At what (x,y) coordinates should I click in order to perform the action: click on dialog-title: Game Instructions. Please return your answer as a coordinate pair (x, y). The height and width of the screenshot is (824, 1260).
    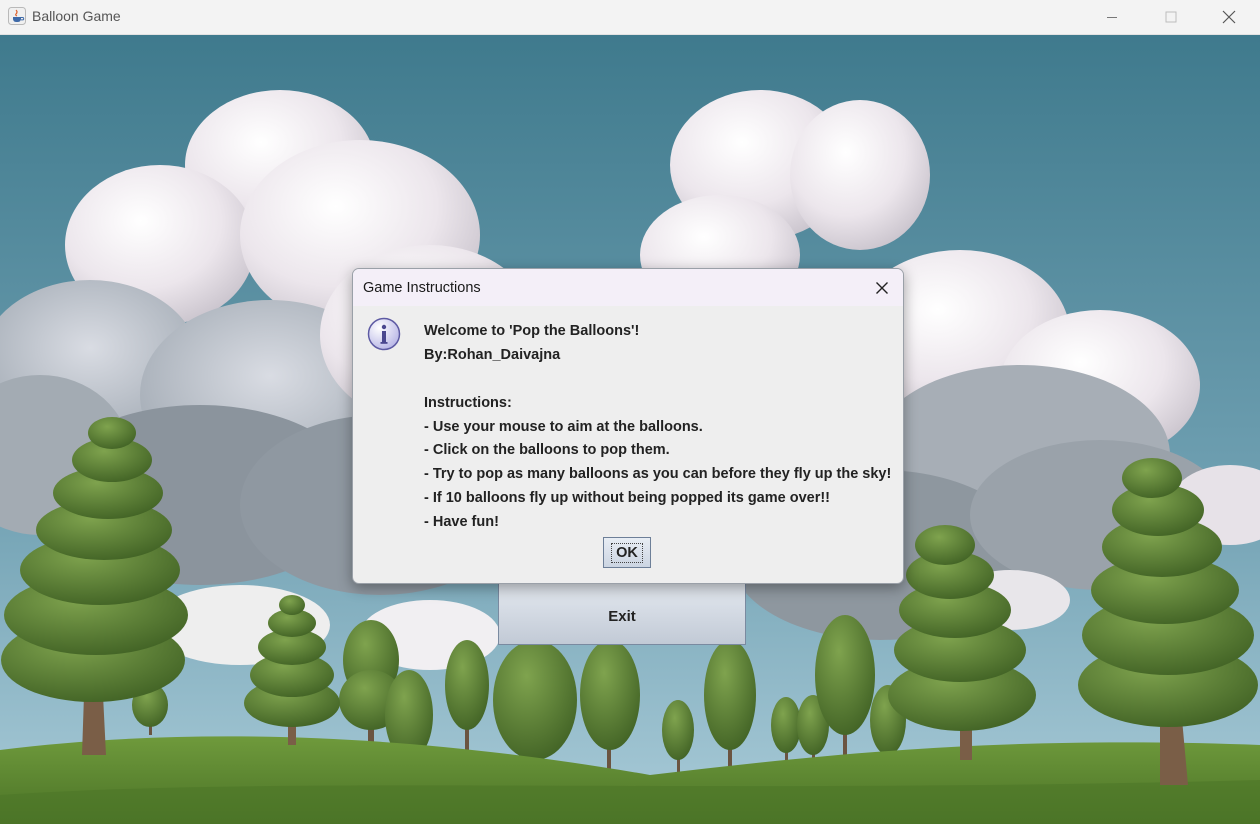
    Looking at the image, I should click on (422, 288).